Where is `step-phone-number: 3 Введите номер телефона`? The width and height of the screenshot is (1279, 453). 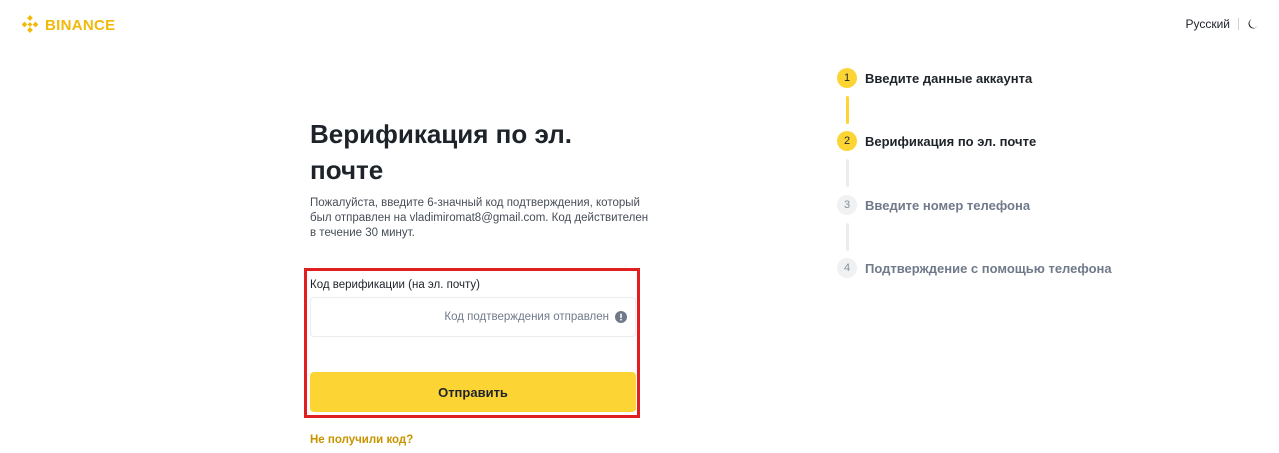
step-phone-number: 3 Введите номер телефона is located at coordinates (933, 205).